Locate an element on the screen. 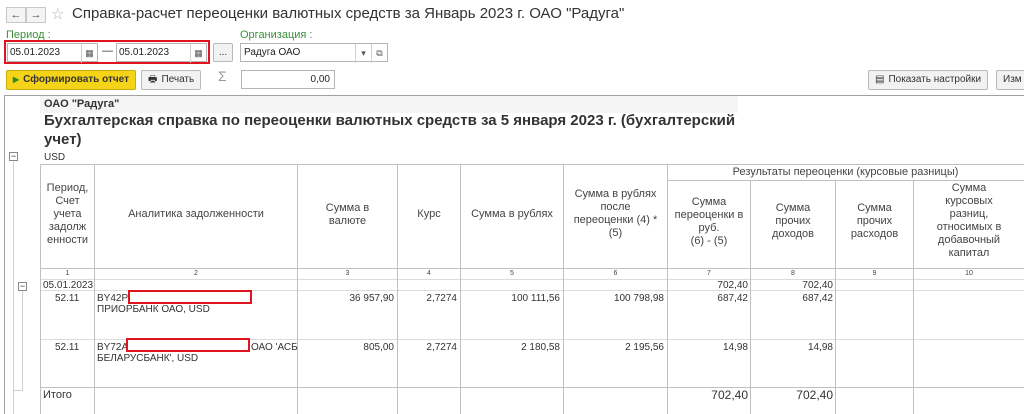 This screenshot has width=1024, height=414. analytics-cell: BY72A is located at coordinates (113, 347).